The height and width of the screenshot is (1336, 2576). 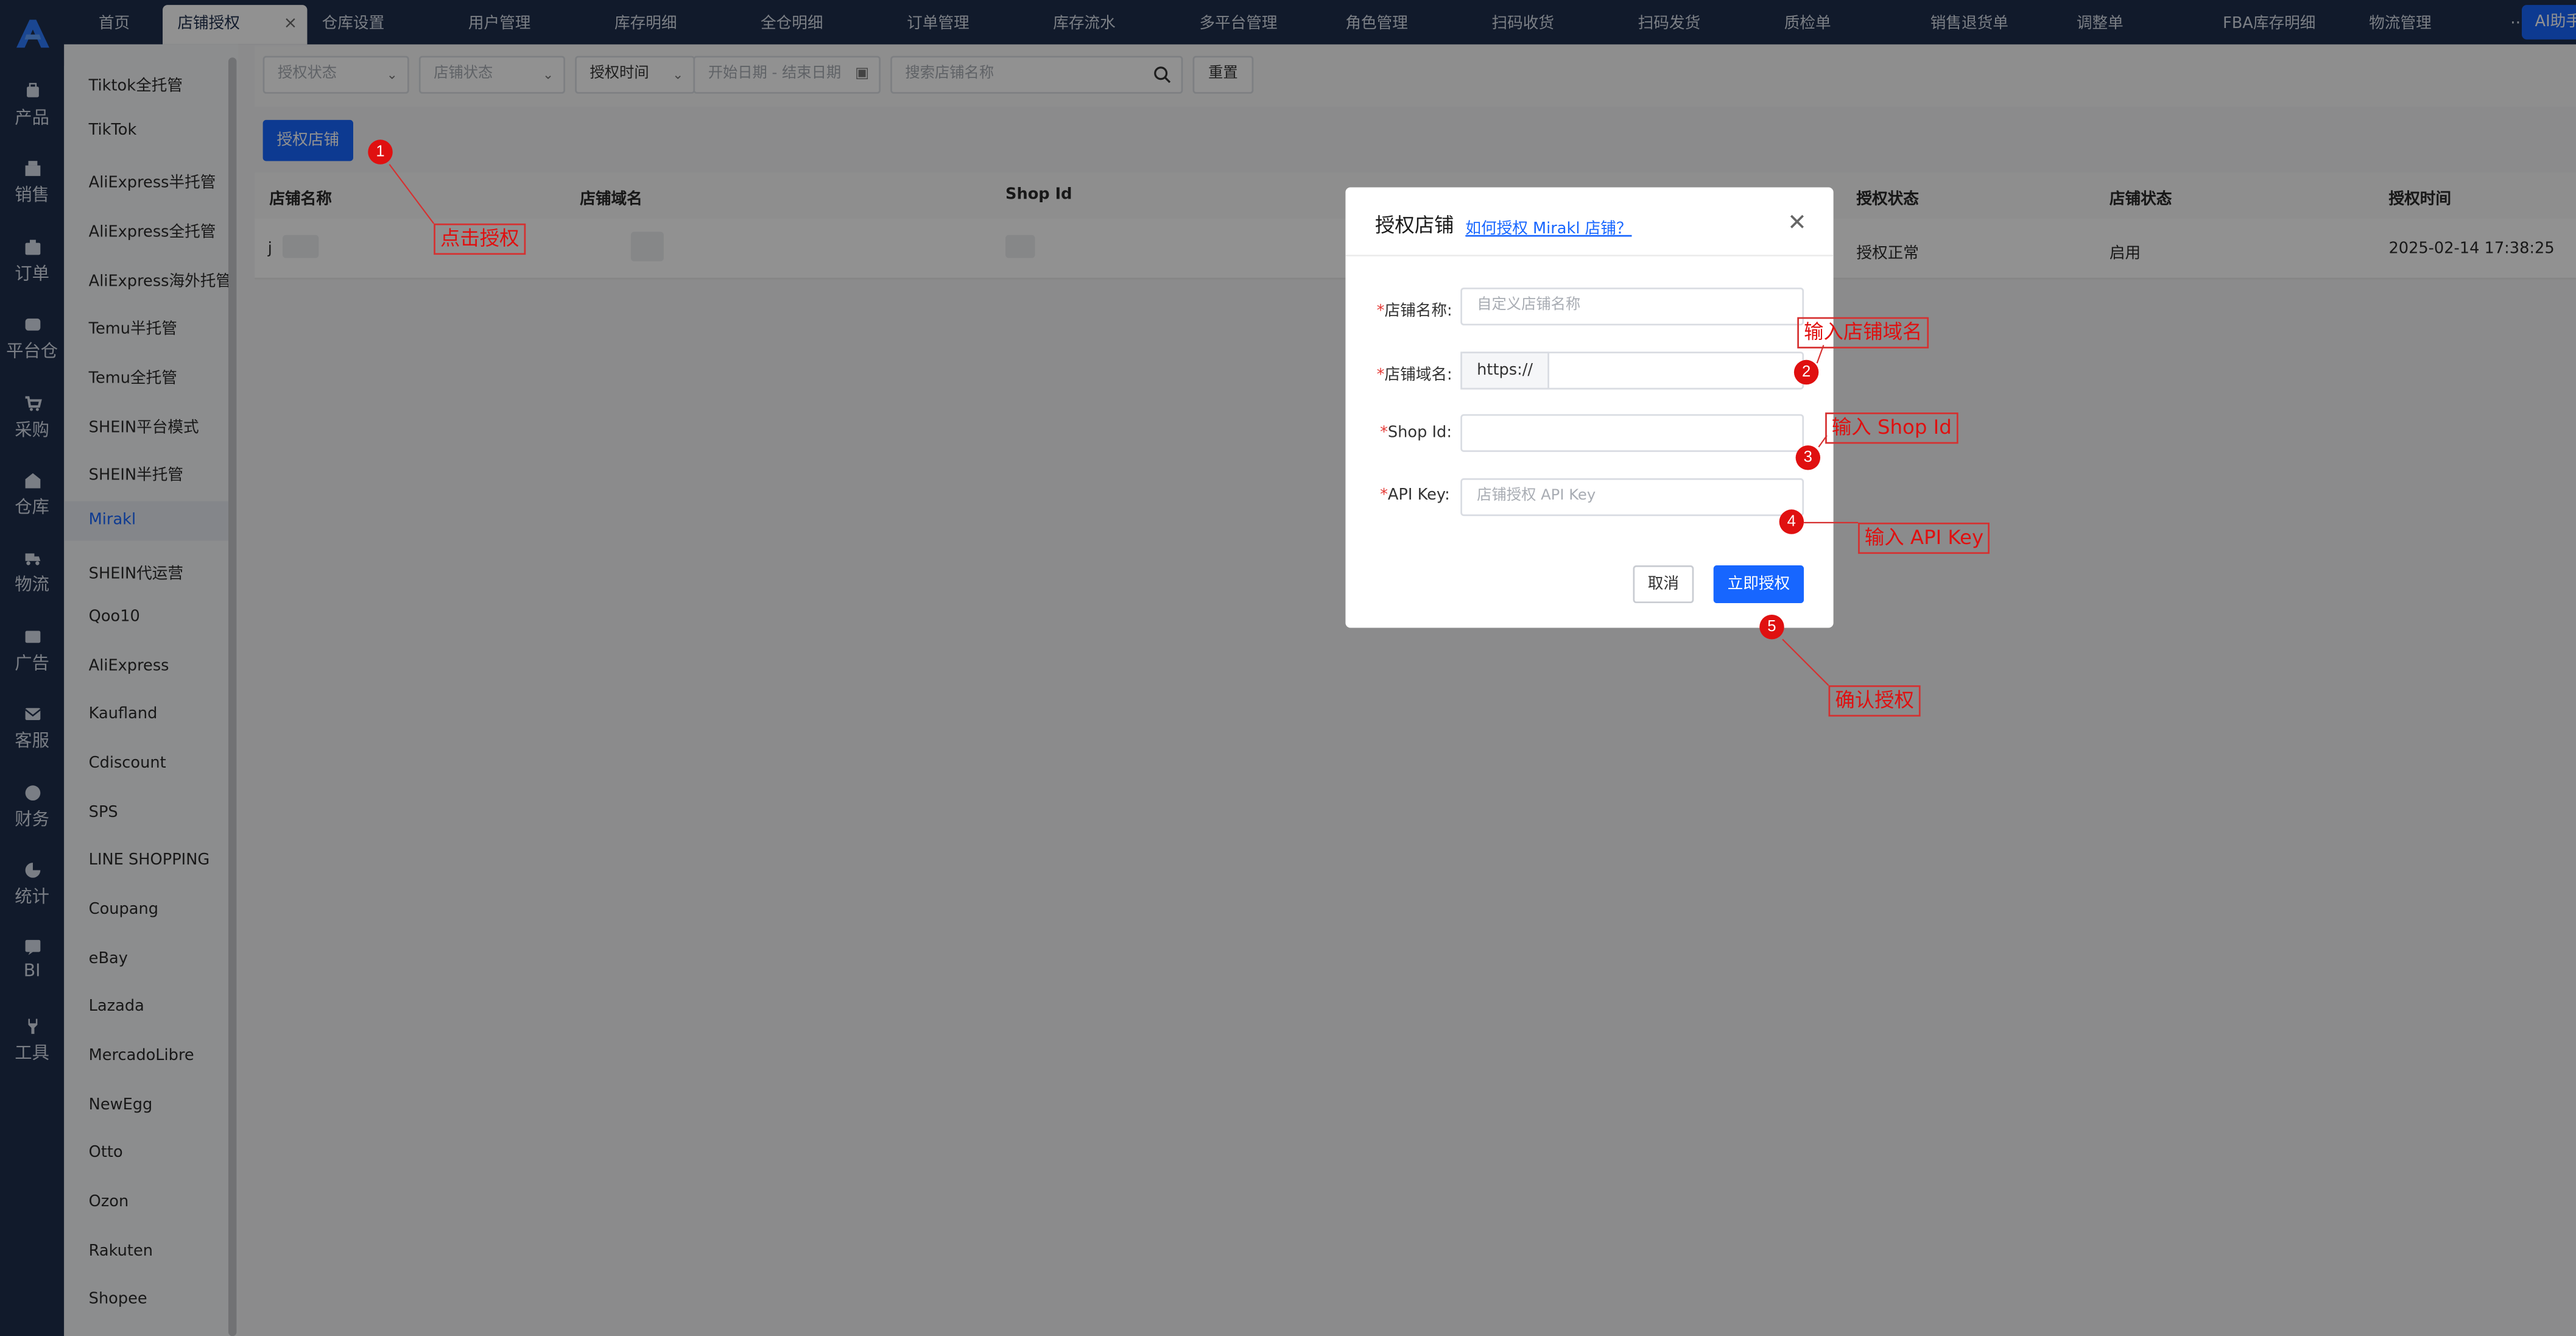 I want to click on annotation-label-4: 输入 API Key, so click(x=1924, y=538).